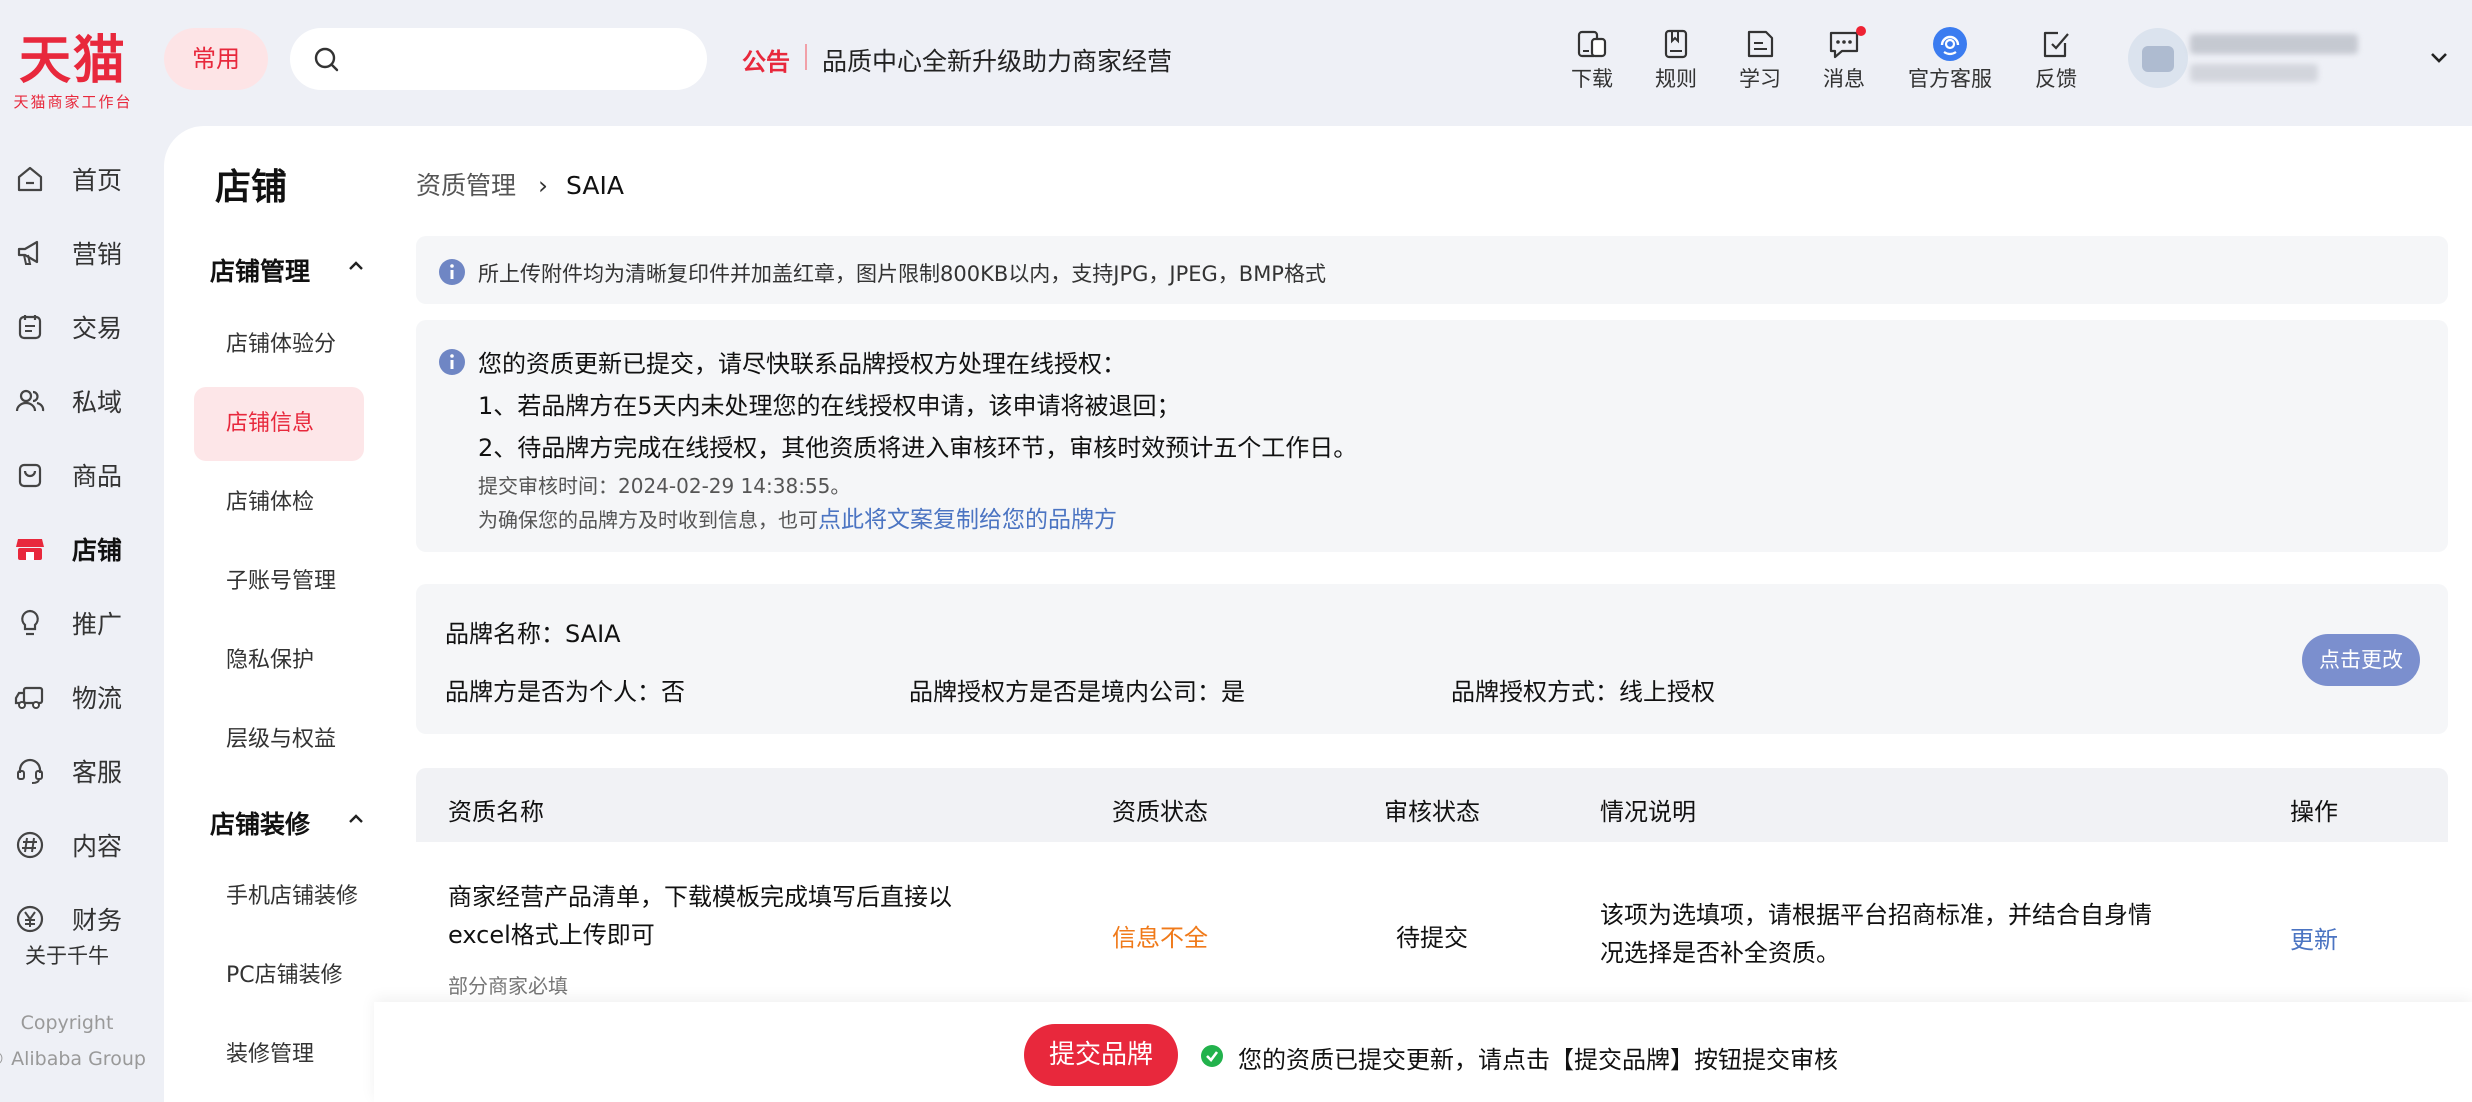  I want to click on feedback-icon, so click(2056, 44).